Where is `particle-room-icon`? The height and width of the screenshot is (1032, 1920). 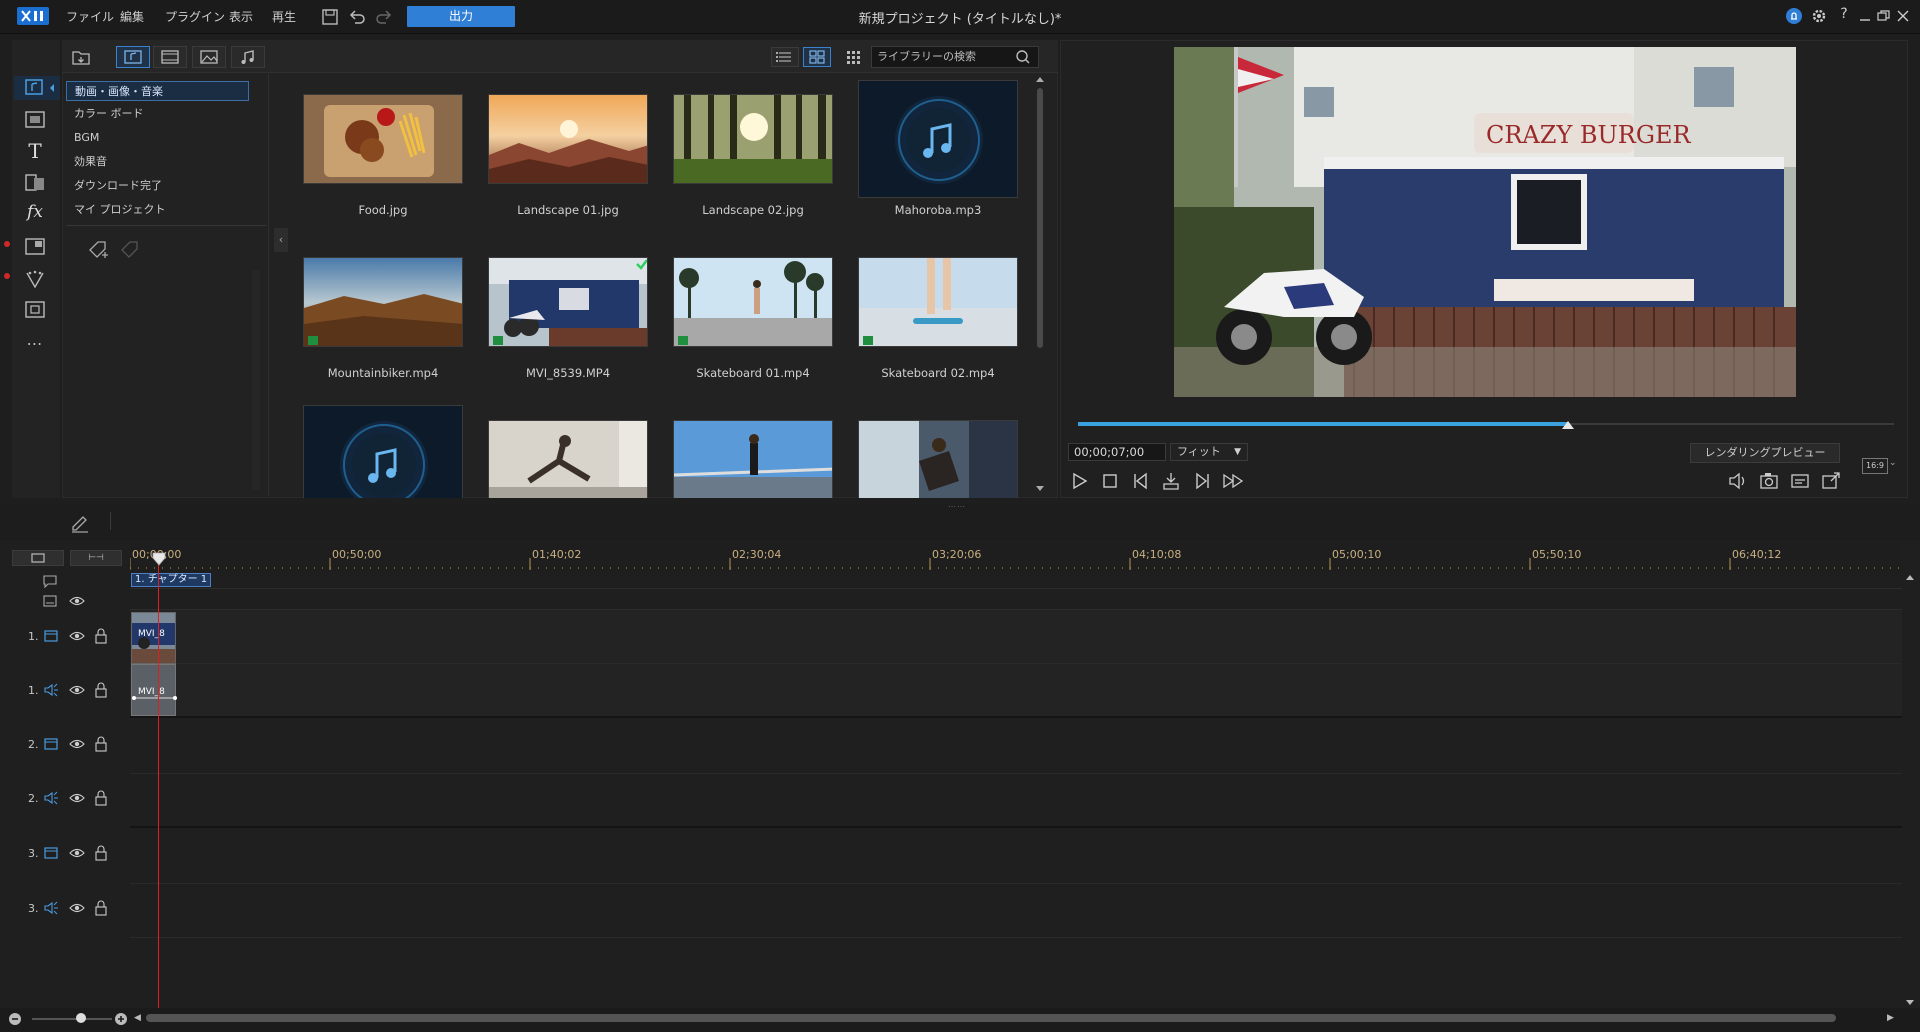
particle-room-icon is located at coordinates (35, 279).